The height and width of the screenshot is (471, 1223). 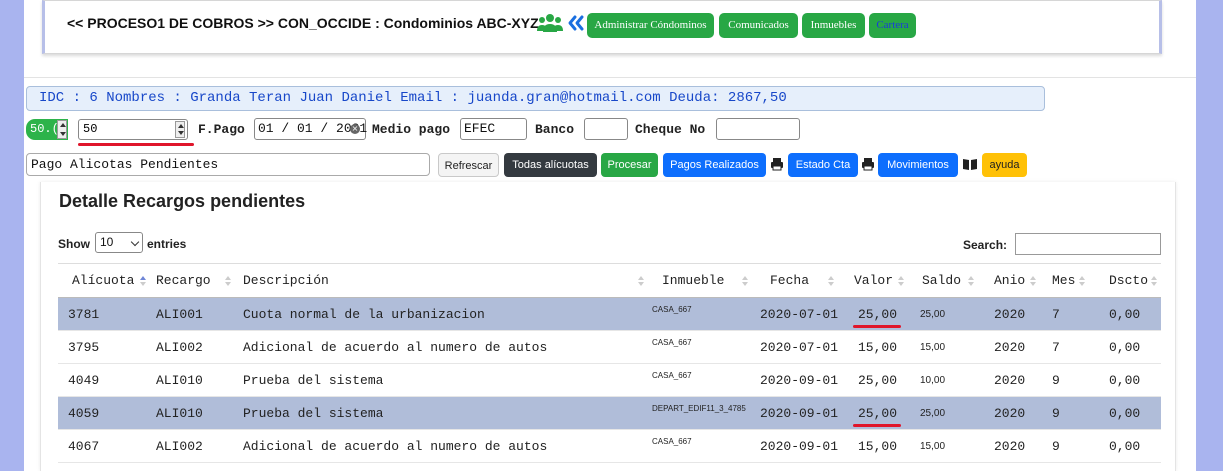 What do you see at coordinates (943, 347) in the screenshot?
I see `cell-saldo: 15,00` at bounding box center [943, 347].